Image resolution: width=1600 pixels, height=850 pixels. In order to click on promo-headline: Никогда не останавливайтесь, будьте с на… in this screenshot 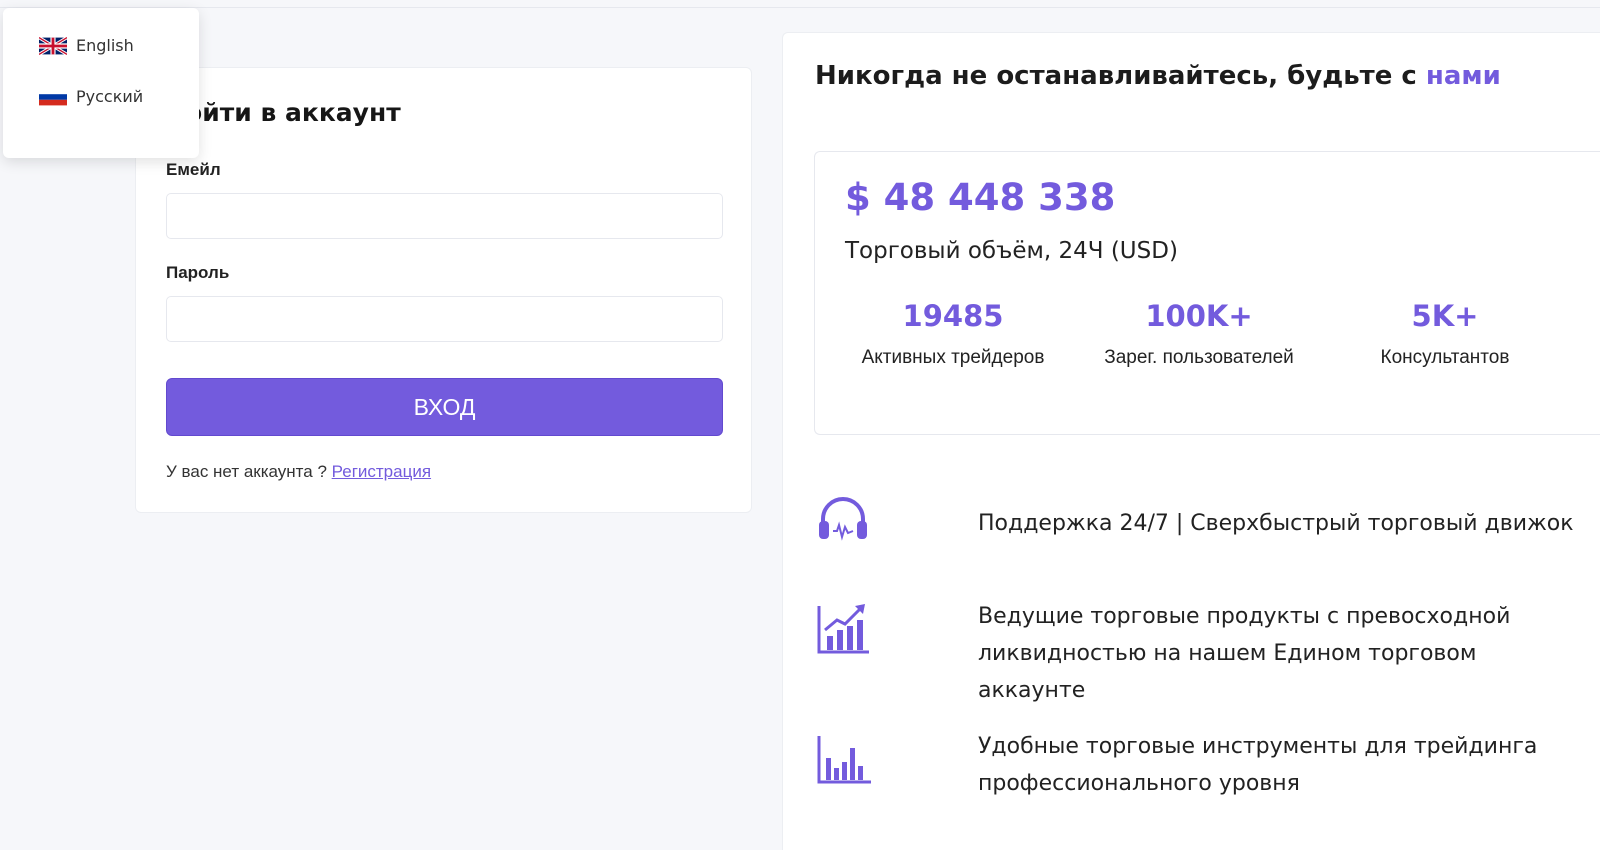, I will do `click(1158, 76)`.